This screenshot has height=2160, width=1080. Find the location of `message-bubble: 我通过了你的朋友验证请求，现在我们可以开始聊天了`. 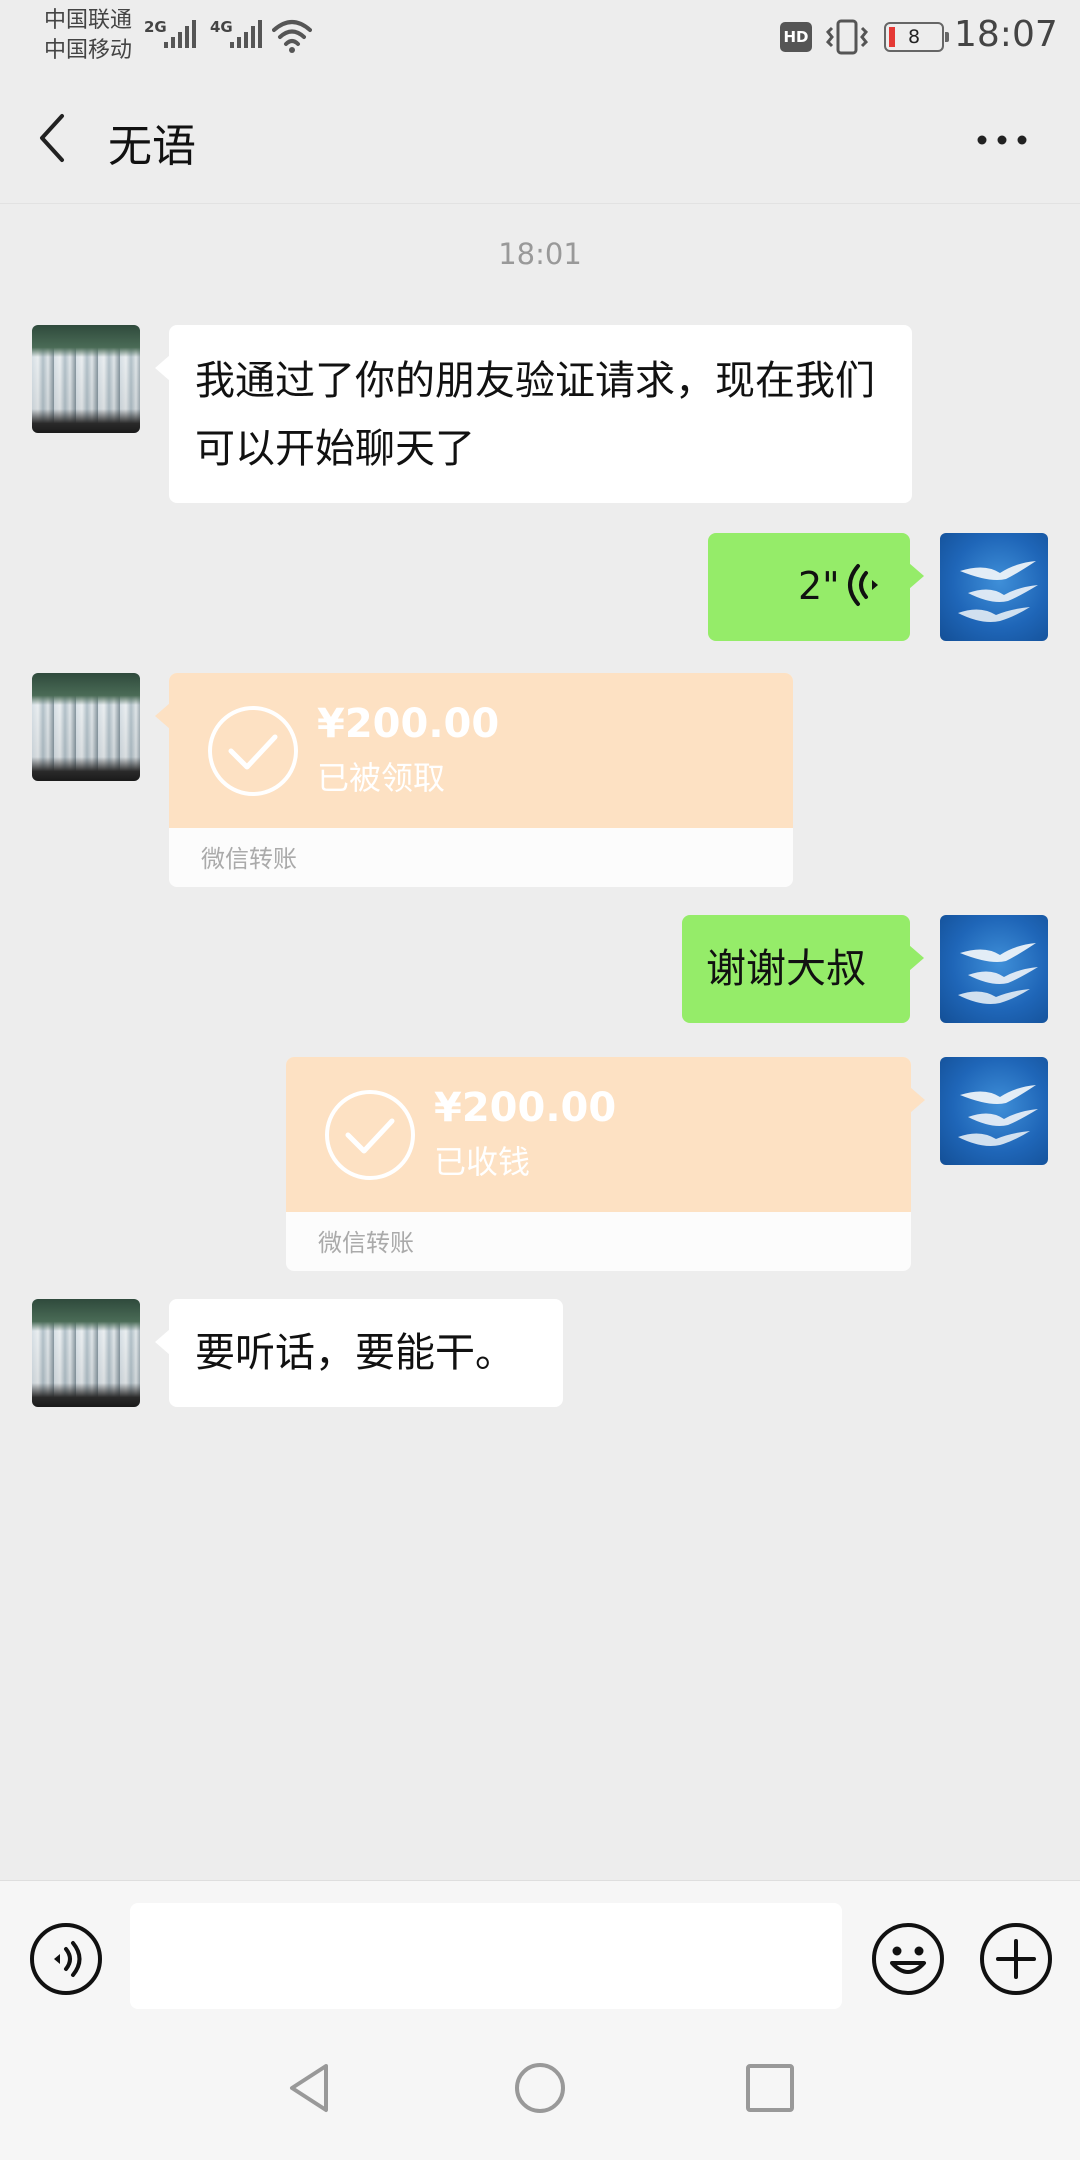

message-bubble: 我通过了你的朋友验证请求，现在我们可以开始聊天了 is located at coordinates (533, 414).